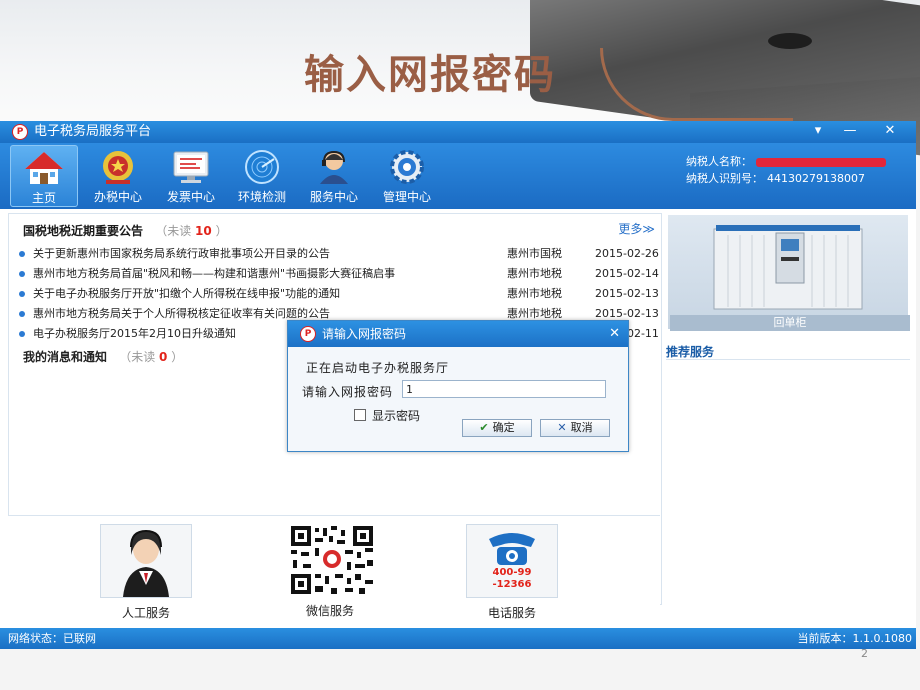 This screenshot has width=920, height=690. I want to click on qr-code-icon, so click(330, 560).